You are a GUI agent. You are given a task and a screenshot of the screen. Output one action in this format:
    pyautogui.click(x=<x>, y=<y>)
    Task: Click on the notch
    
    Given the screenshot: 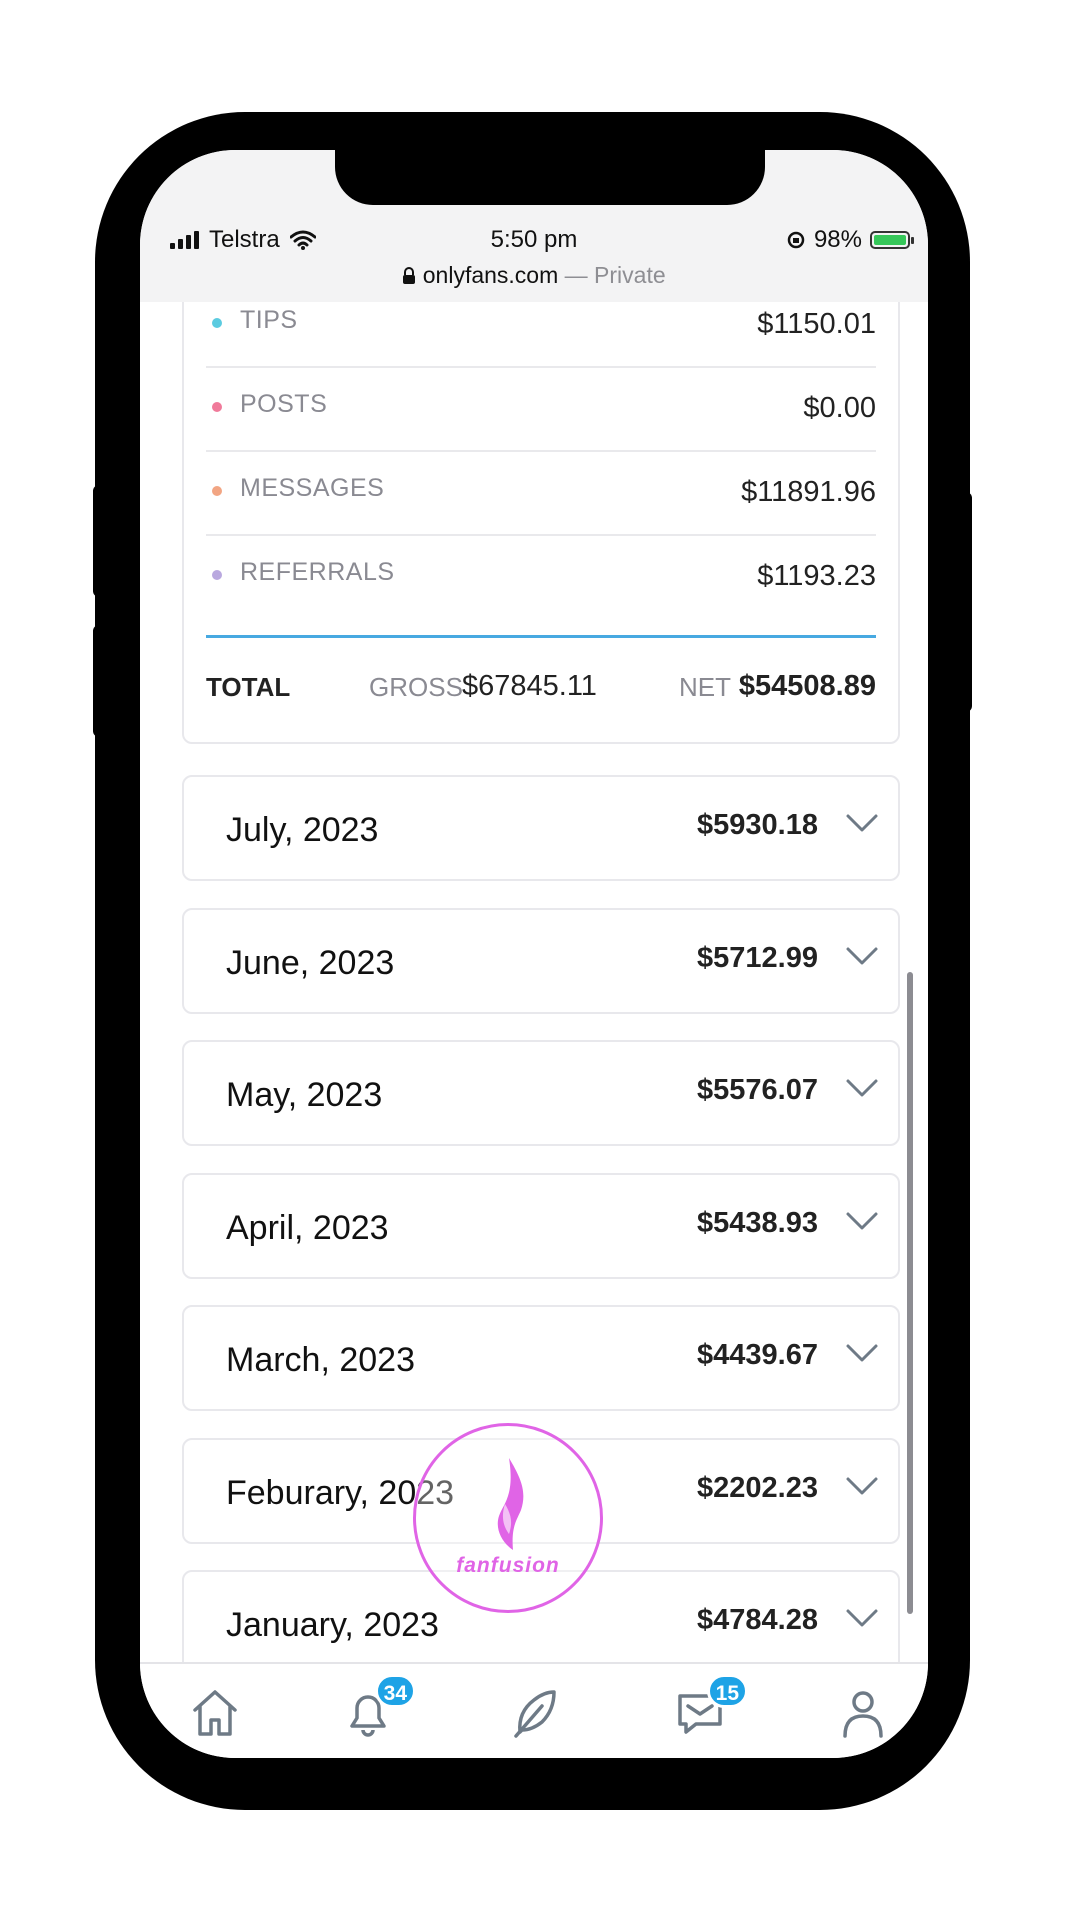 What is the action you would take?
    pyautogui.click(x=550, y=177)
    